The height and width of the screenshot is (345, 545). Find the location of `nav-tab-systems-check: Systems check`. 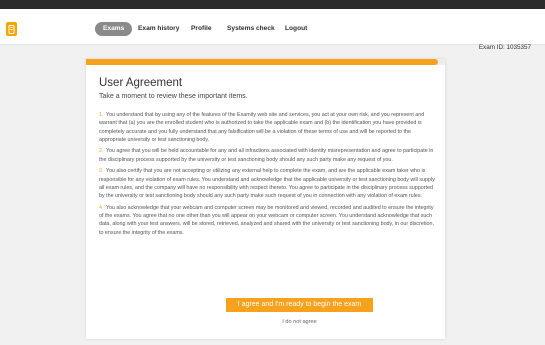

nav-tab-systems-check: Systems check is located at coordinates (251, 29).